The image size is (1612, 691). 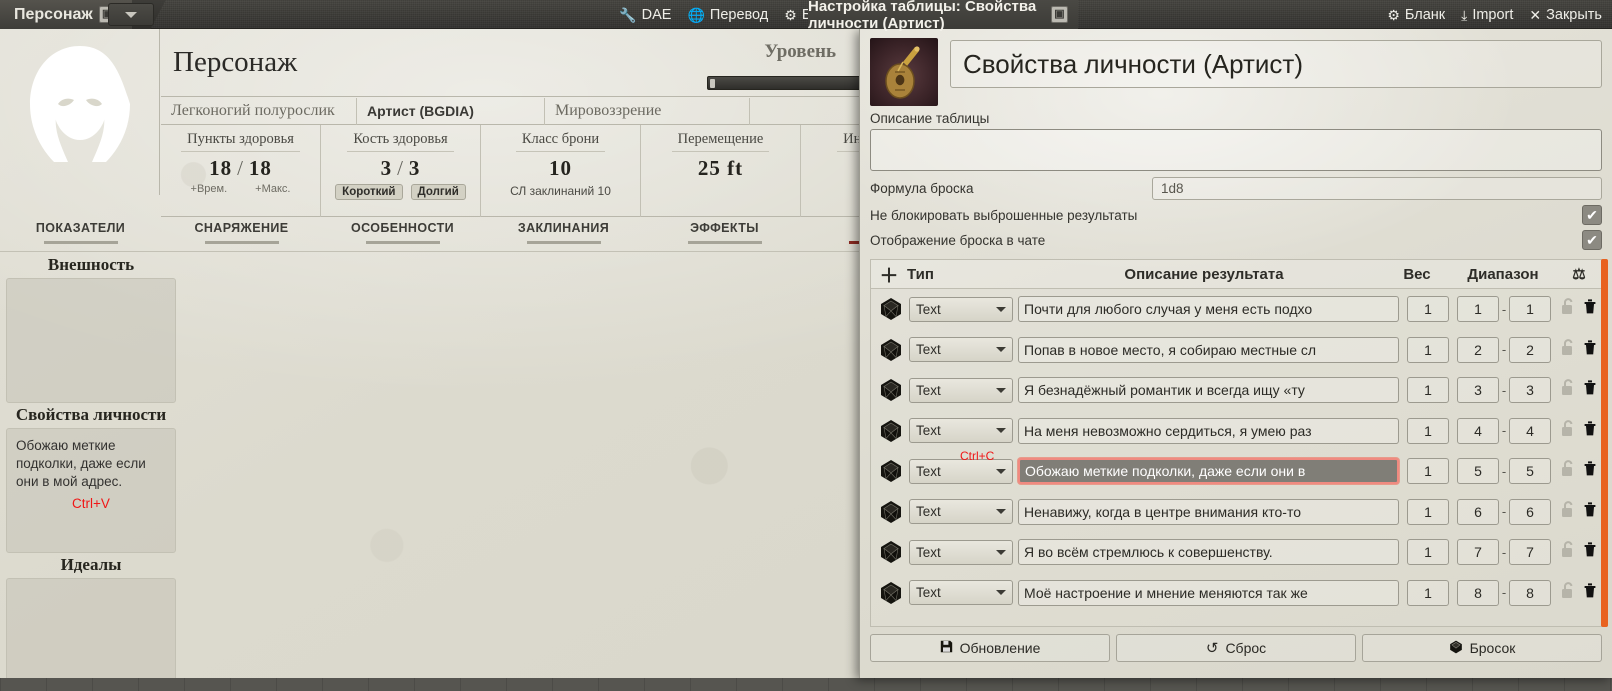 What do you see at coordinates (241, 231) in the screenshot?
I see `tab-snaryazhenie: СНАРЯЖЕНИЕ` at bounding box center [241, 231].